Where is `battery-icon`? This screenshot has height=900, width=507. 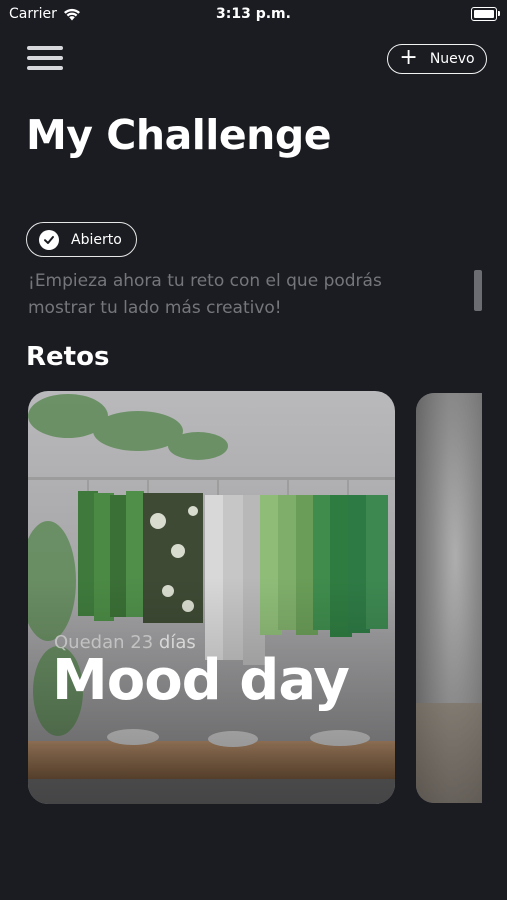 battery-icon is located at coordinates (485, 14).